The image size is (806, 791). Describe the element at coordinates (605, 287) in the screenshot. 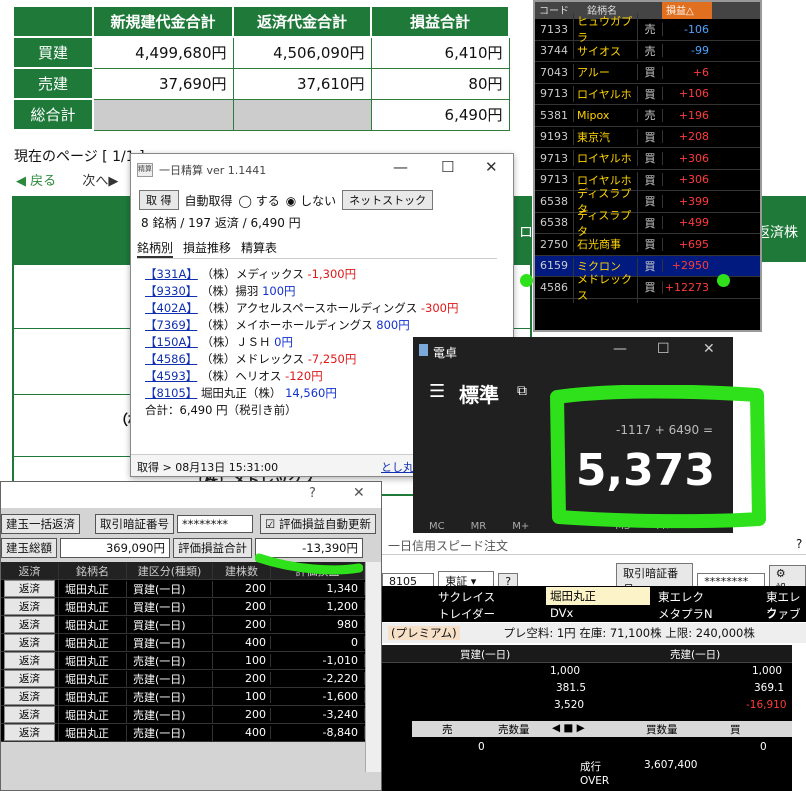

I see `row-name: メドレックス` at that location.